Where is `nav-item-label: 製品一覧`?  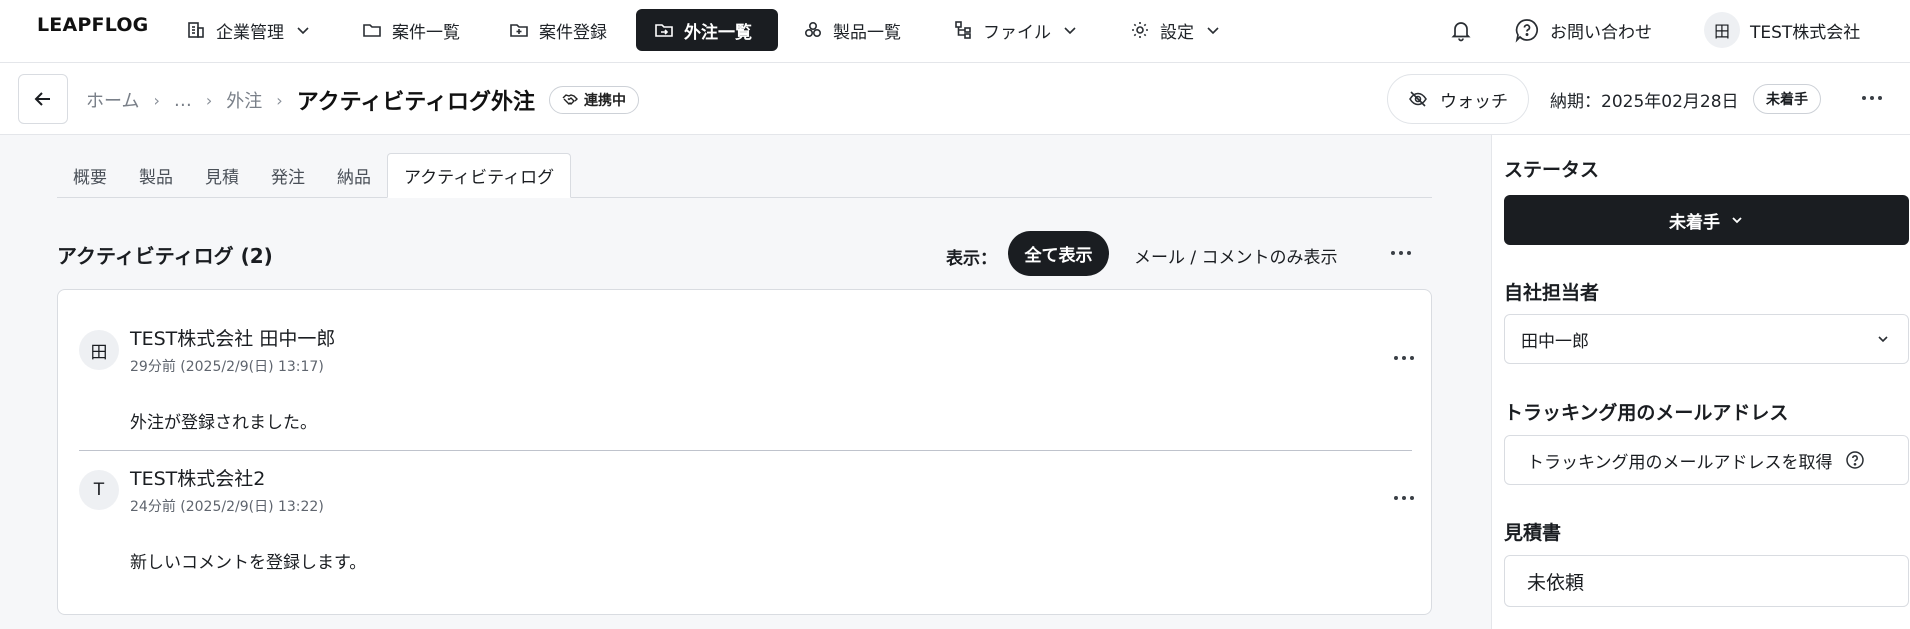 nav-item-label: 製品一覧 is located at coordinates (867, 32).